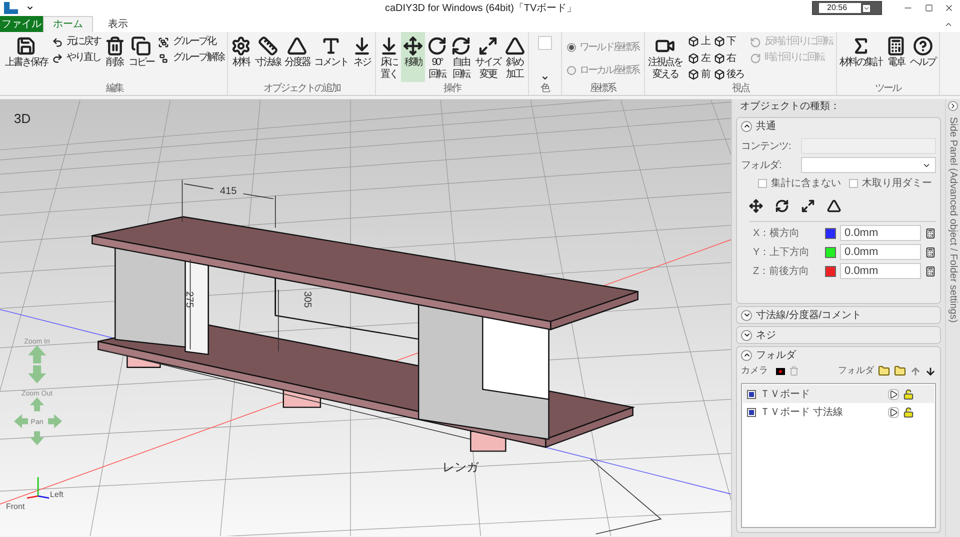  I want to click on camera-label: カメラ, so click(754, 371).